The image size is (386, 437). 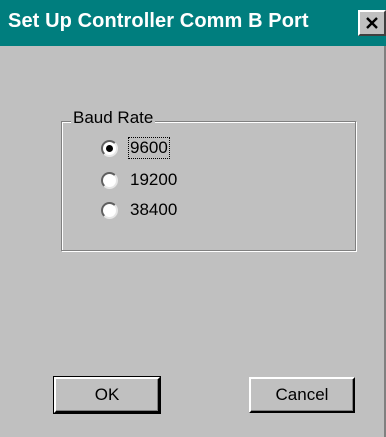 What do you see at coordinates (149, 148) in the screenshot?
I see `radio-label-9600: 9600` at bounding box center [149, 148].